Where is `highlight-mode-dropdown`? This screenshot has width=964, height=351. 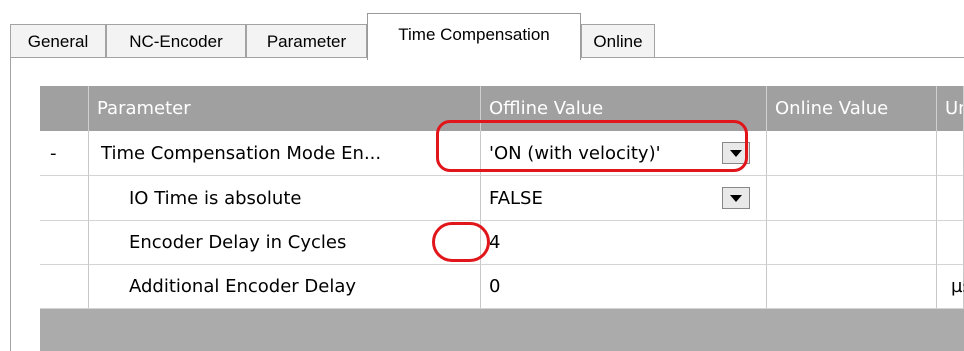 highlight-mode-dropdown is located at coordinates (592, 146).